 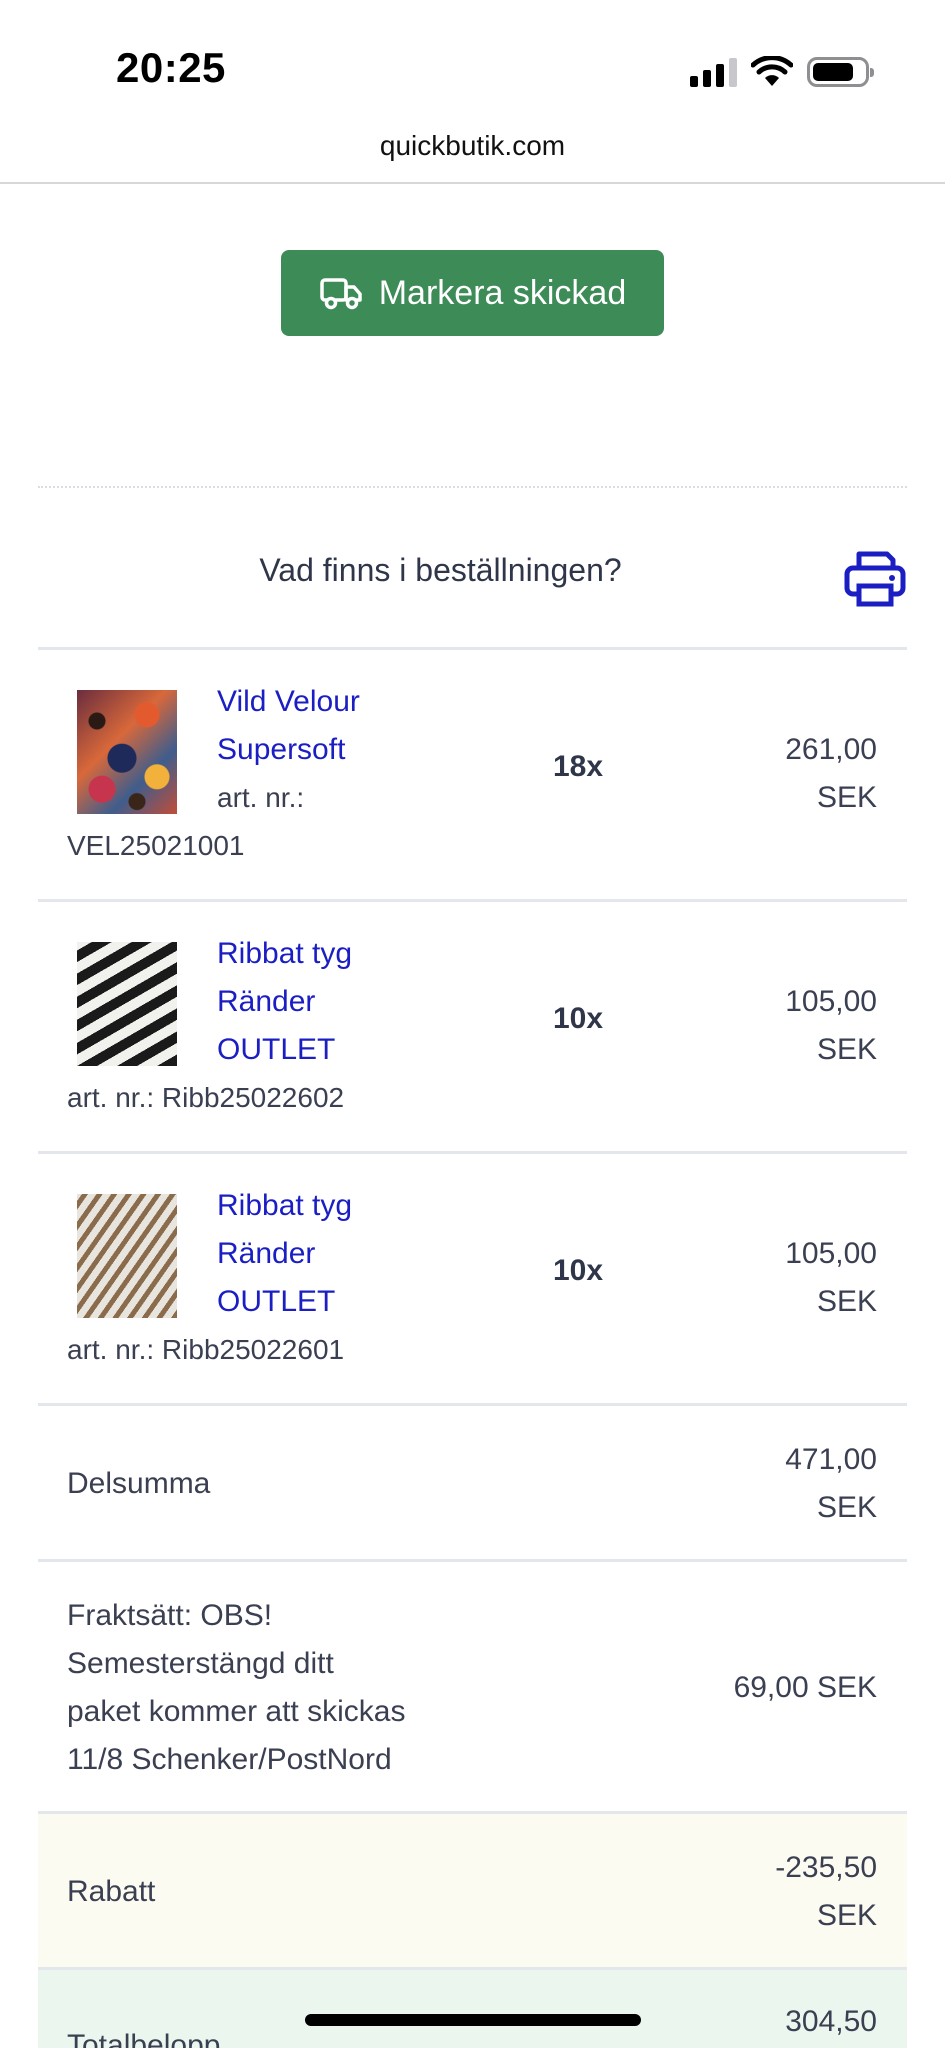 What do you see at coordinates (472, 1484) in the screenshot?
I see `subtotal-row: Delsumma 471,00 SEK` at bounding box center [472, 1484].